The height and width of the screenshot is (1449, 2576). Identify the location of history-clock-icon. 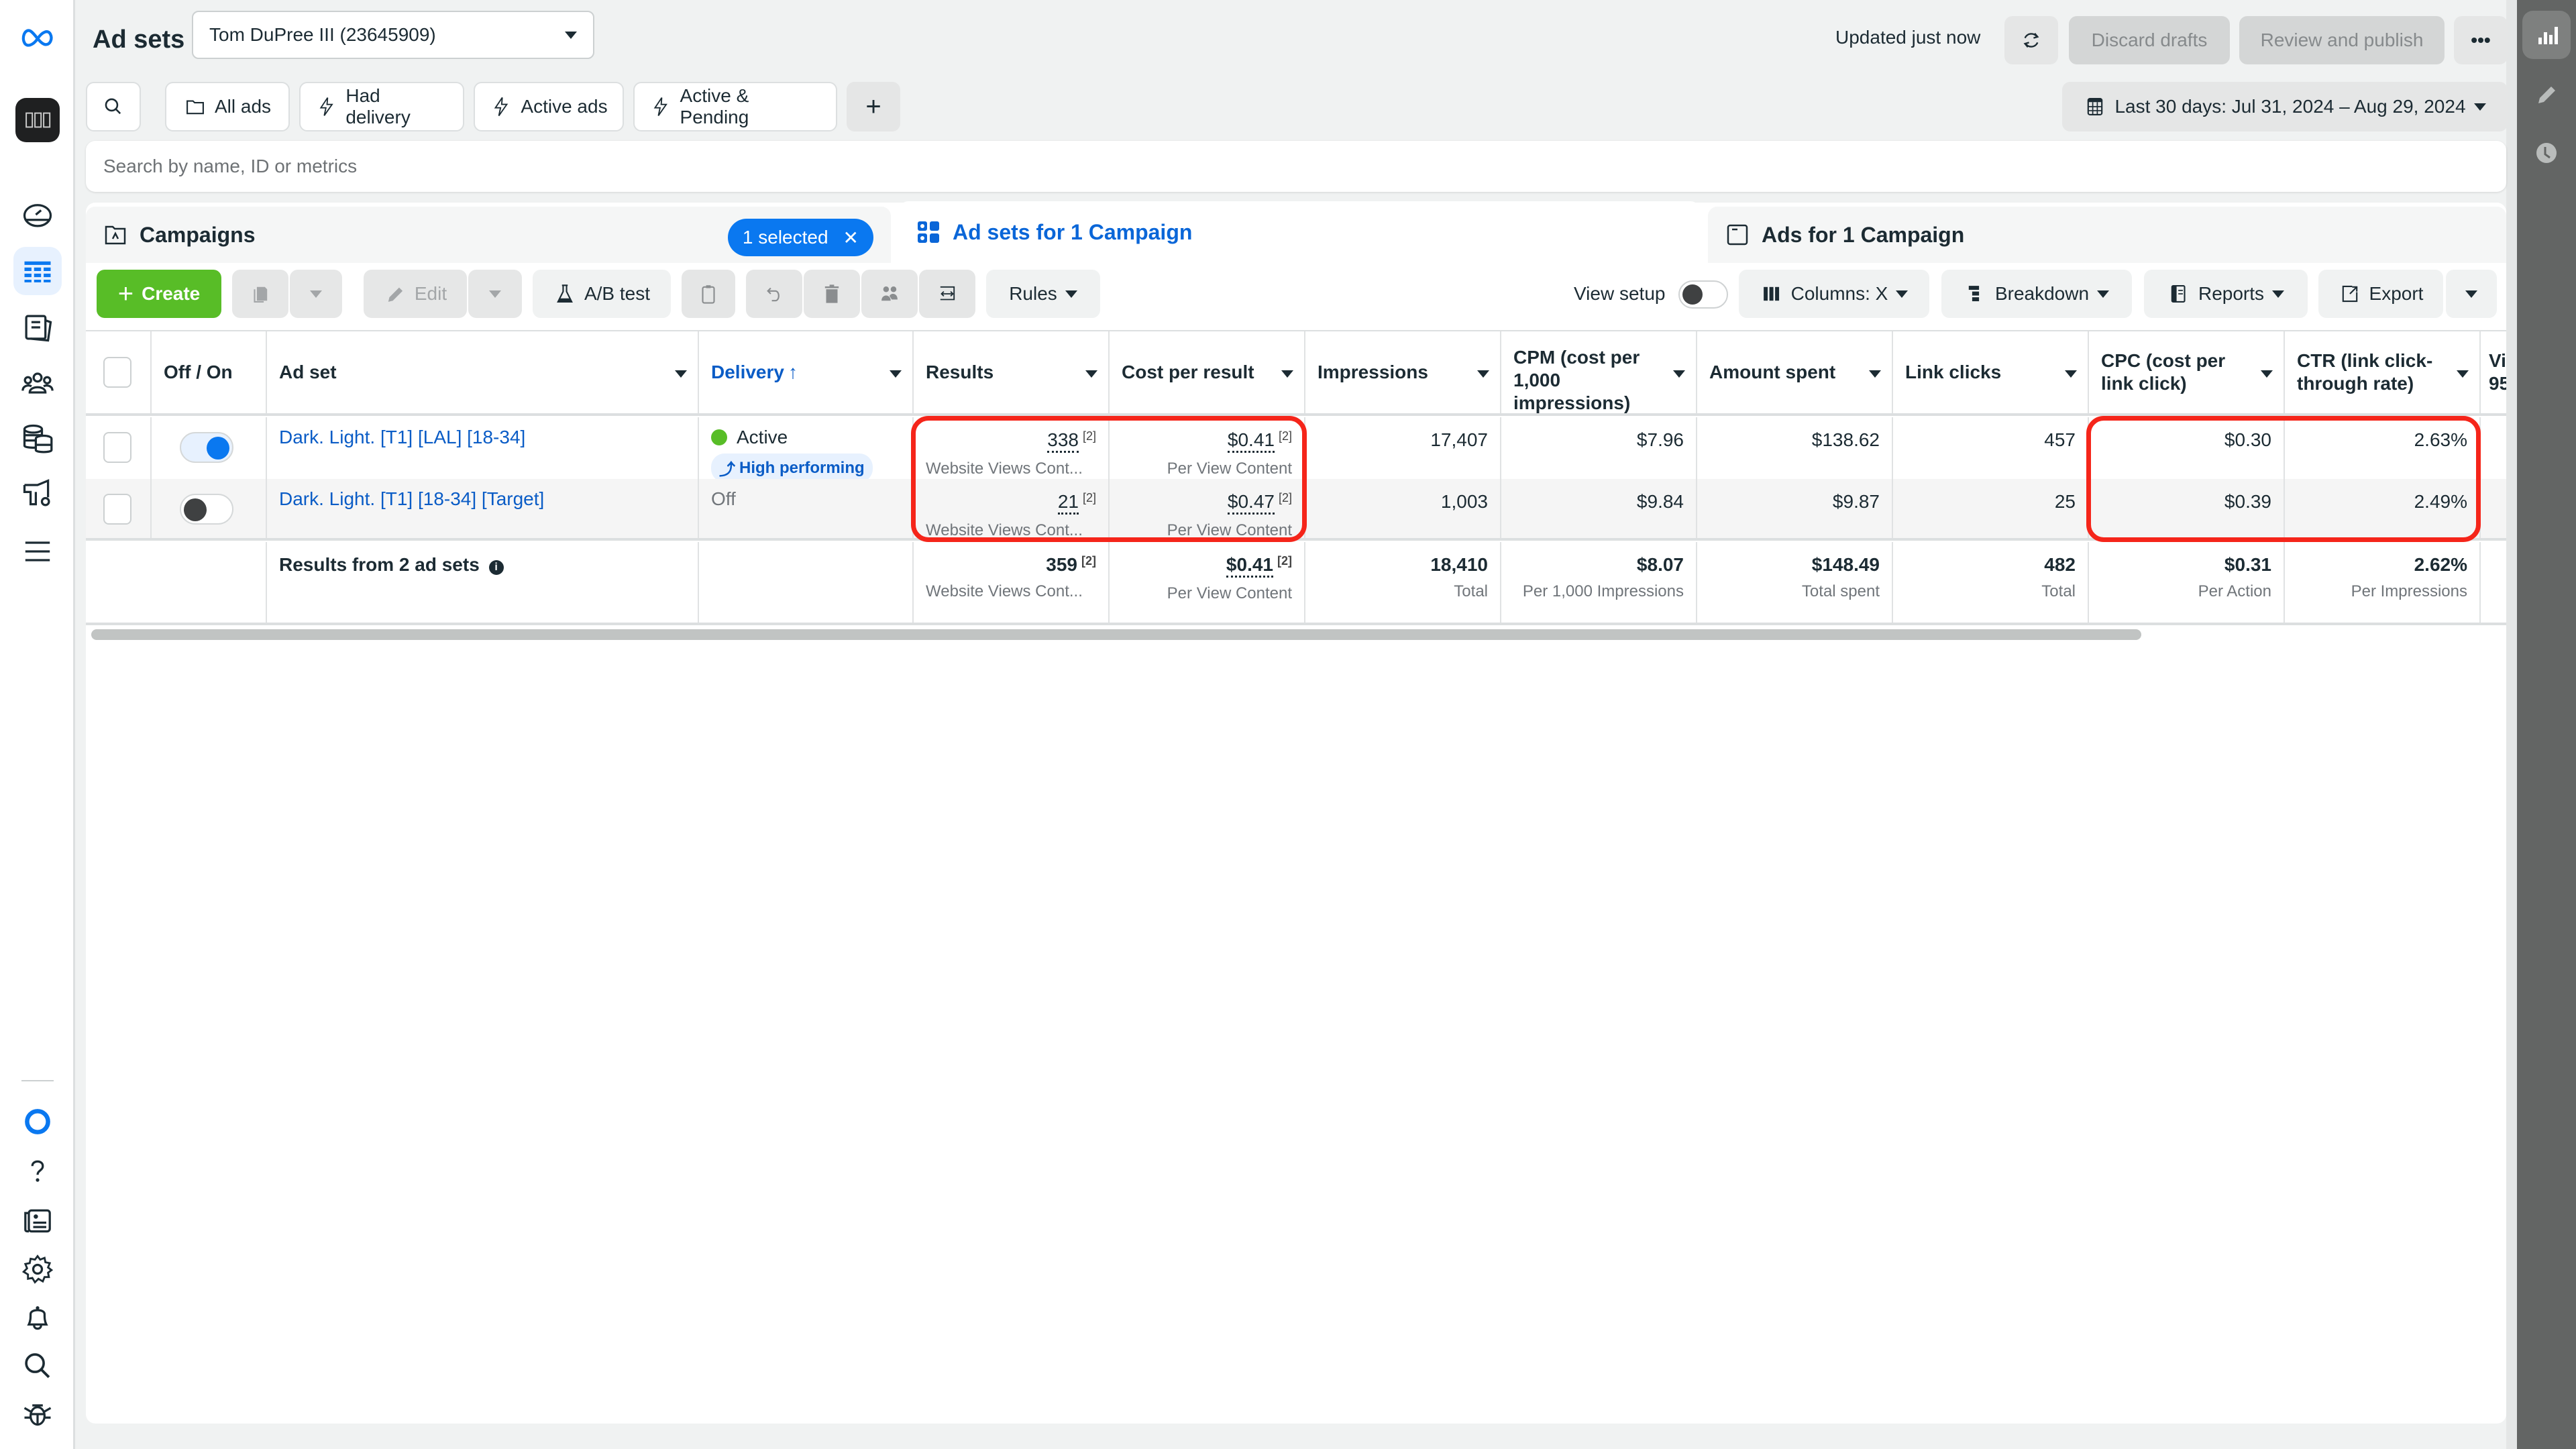
(2546, 153).